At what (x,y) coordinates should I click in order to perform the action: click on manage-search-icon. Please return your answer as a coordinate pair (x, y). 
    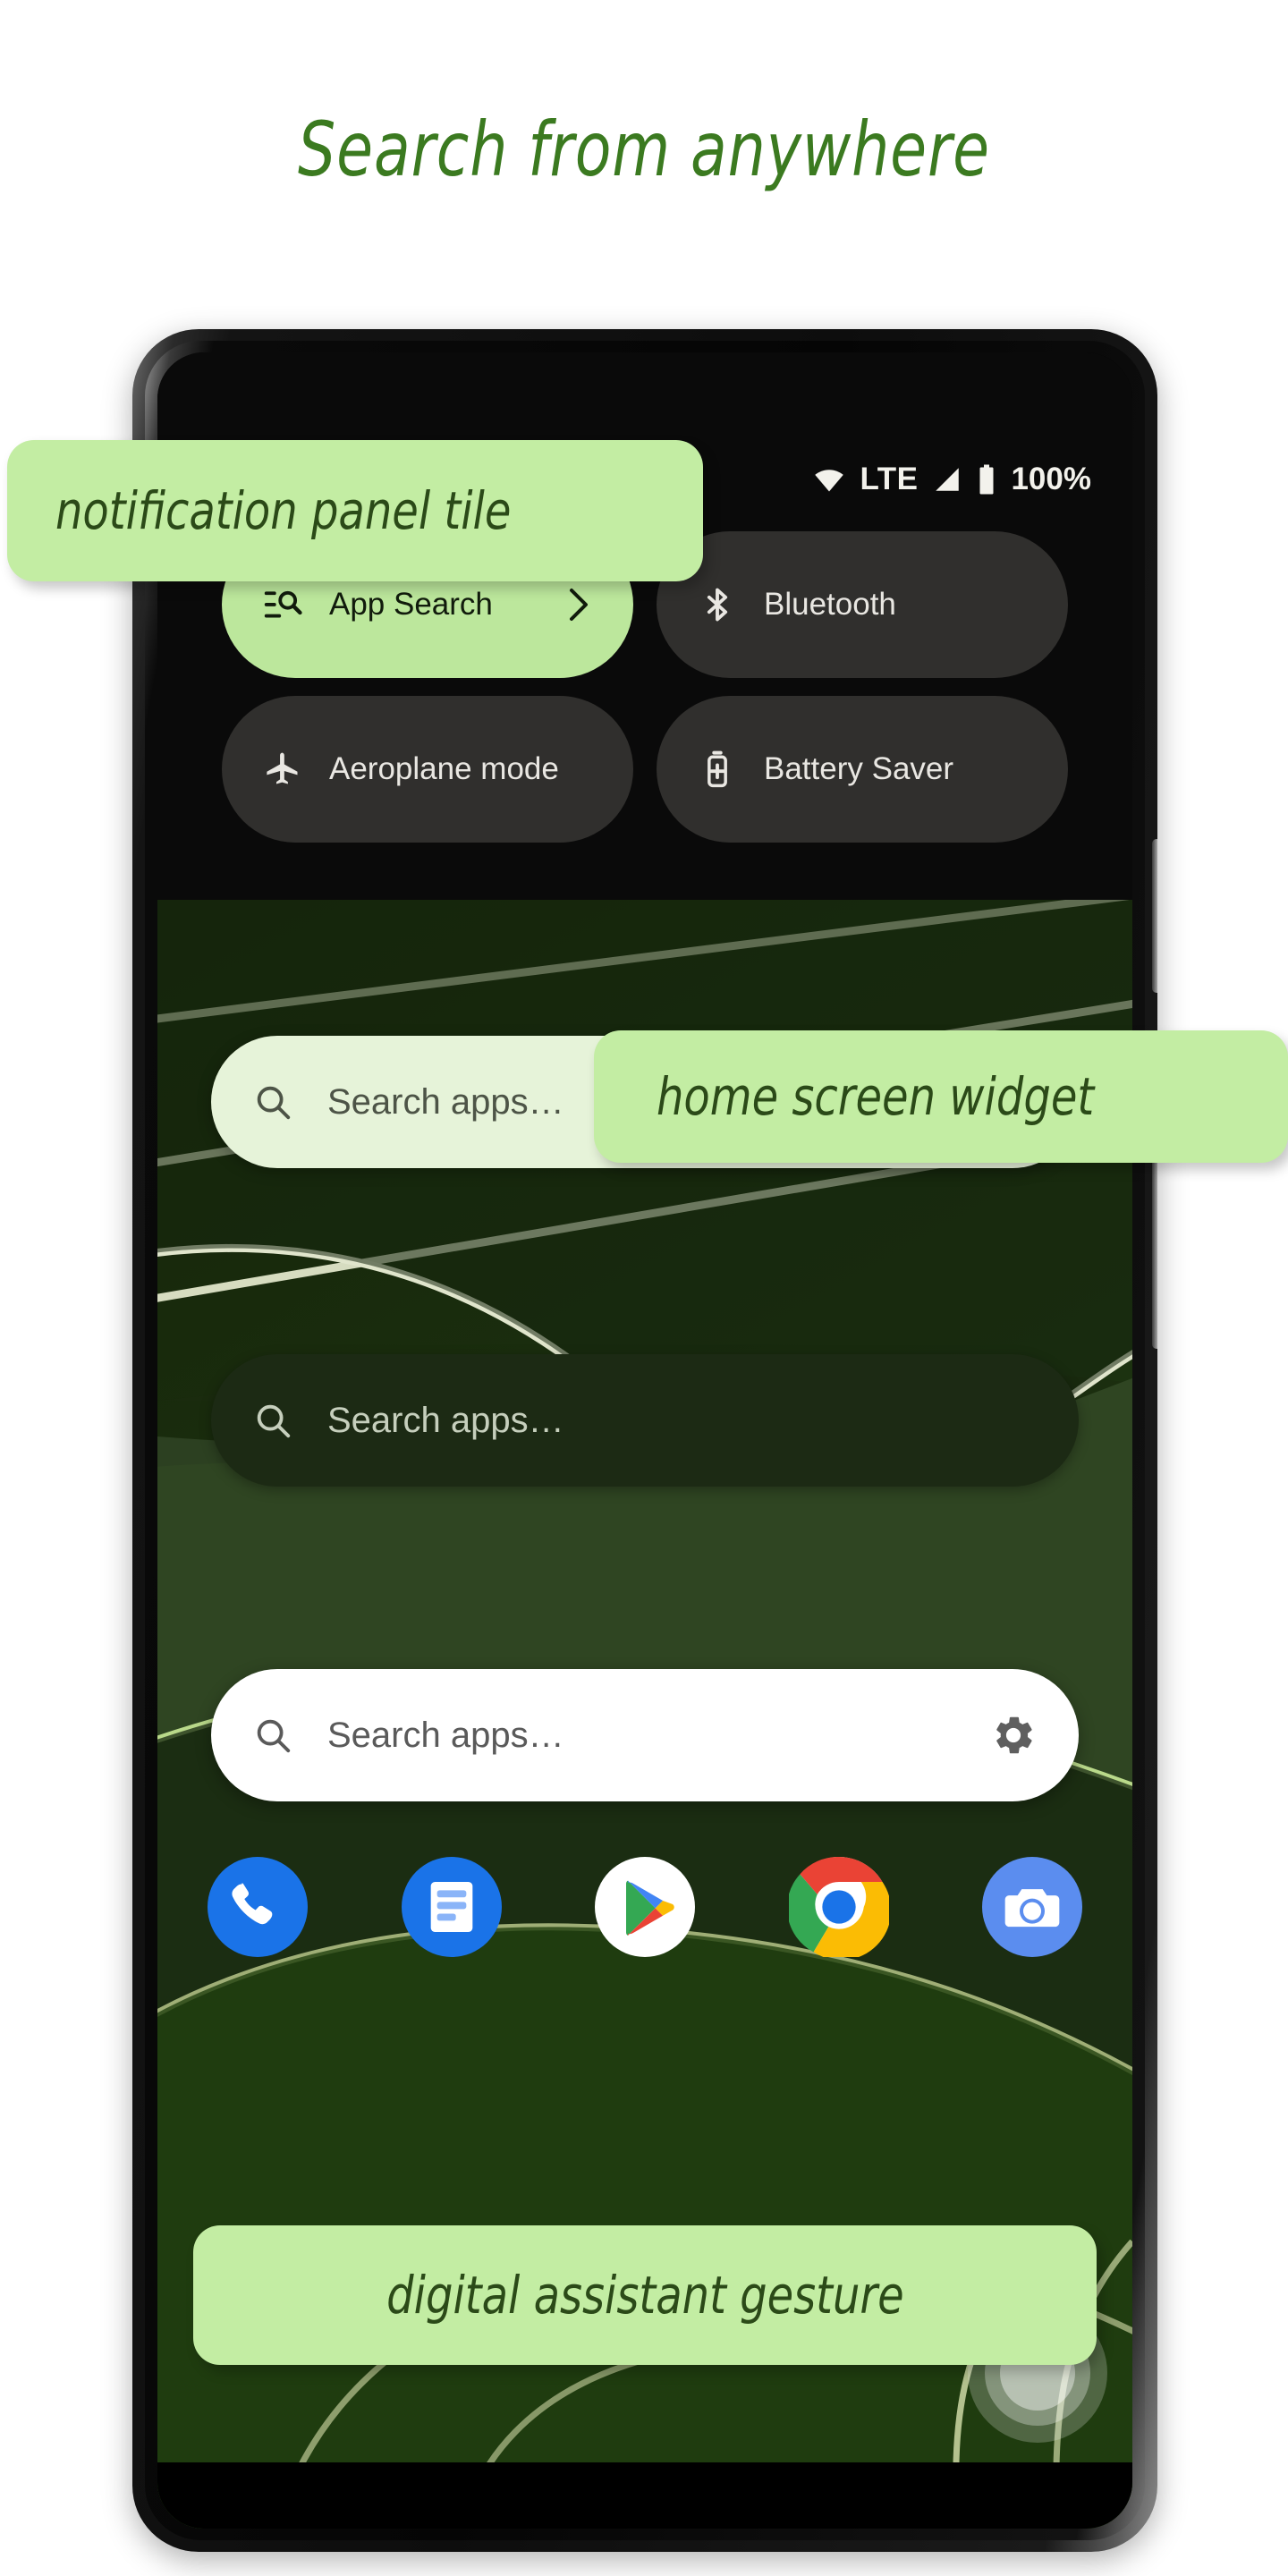
    Looking at the image, I should click on (283, 604).